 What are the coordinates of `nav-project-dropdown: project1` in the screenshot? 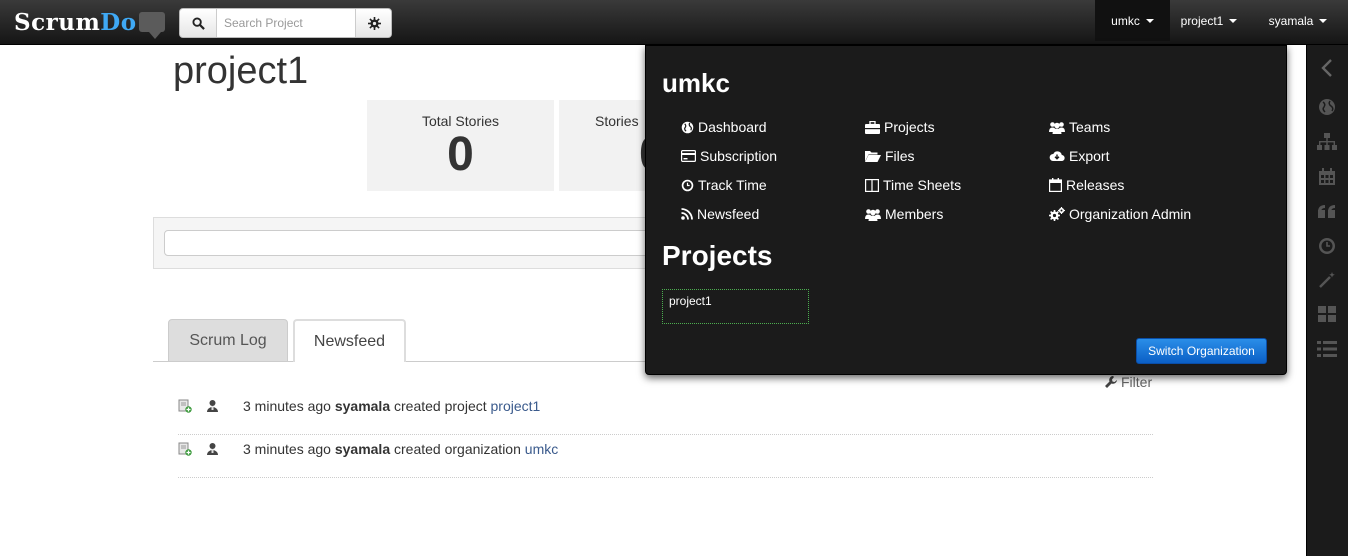 It's located at (1209, 20).